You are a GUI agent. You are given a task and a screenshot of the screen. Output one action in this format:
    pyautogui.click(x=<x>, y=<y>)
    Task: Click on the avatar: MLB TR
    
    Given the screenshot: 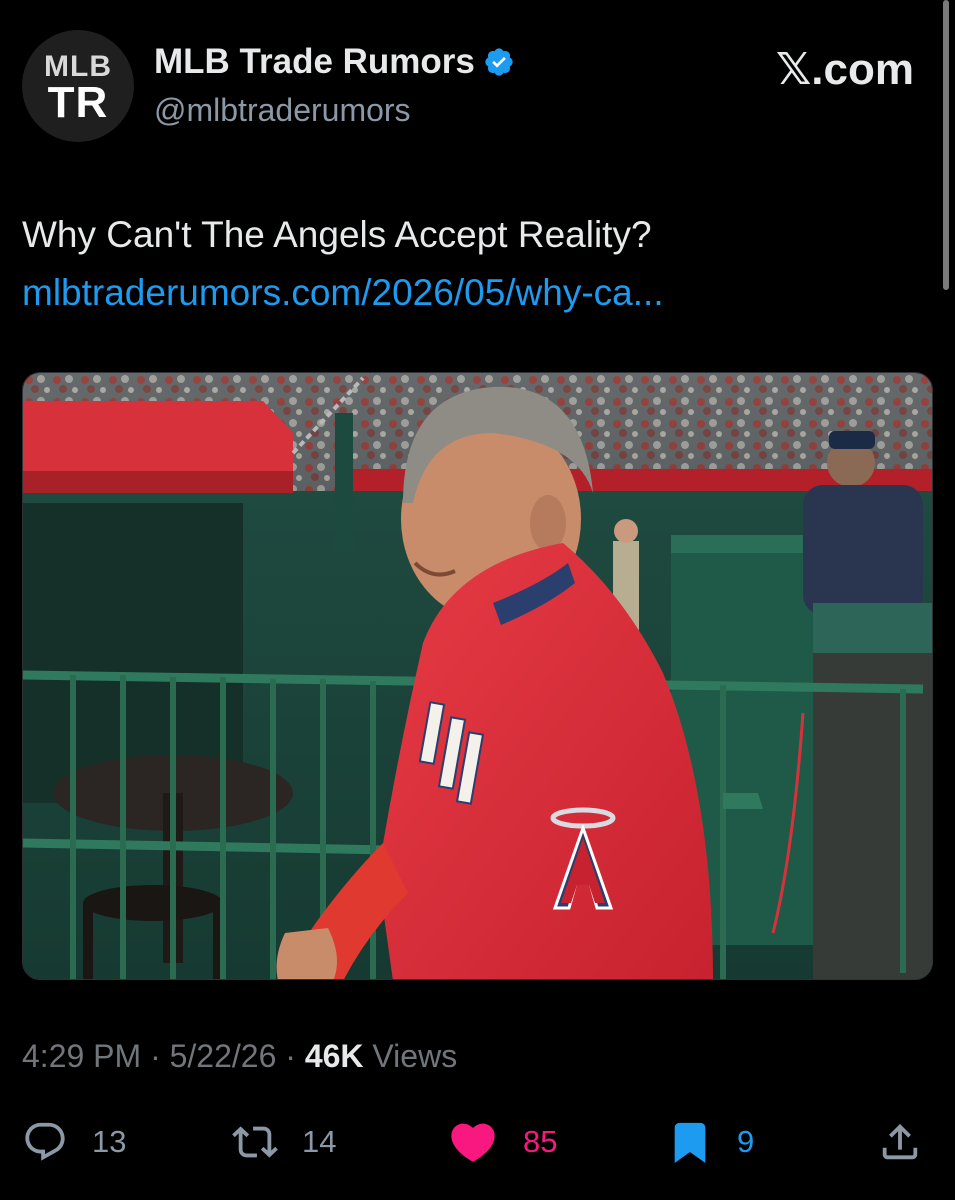 What is the action you would take?
    pyautogui.click(x=78, y=86)
    